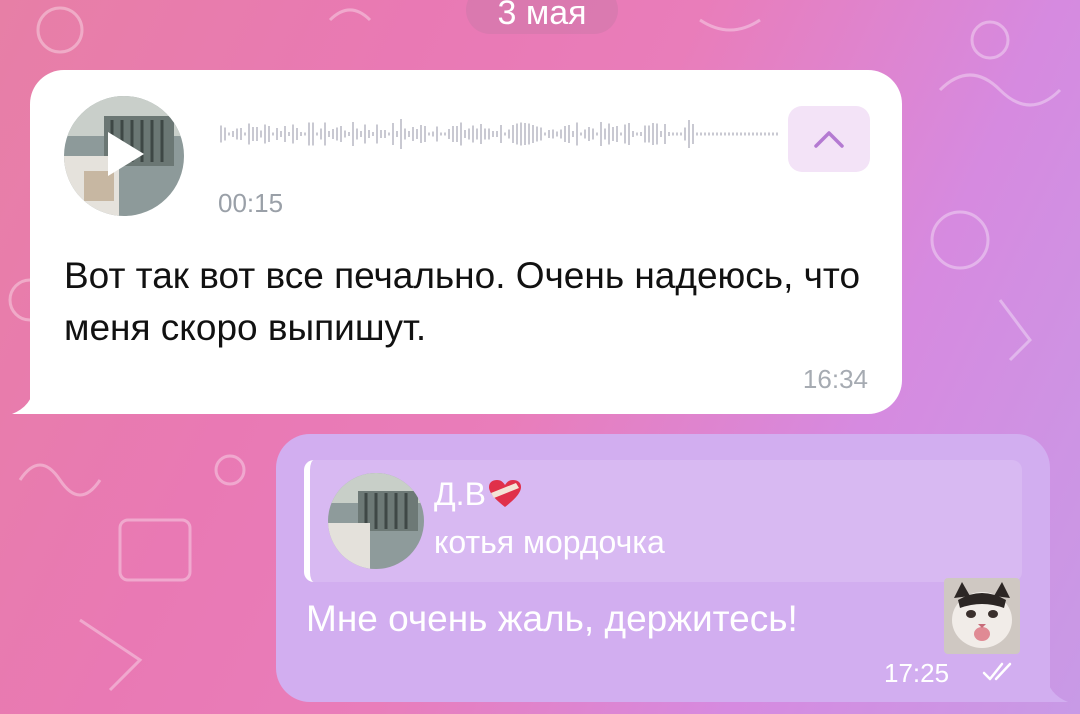 The image size is (1080, 714). I want to click on heart-with-bandage-icon, so click(504, 493).